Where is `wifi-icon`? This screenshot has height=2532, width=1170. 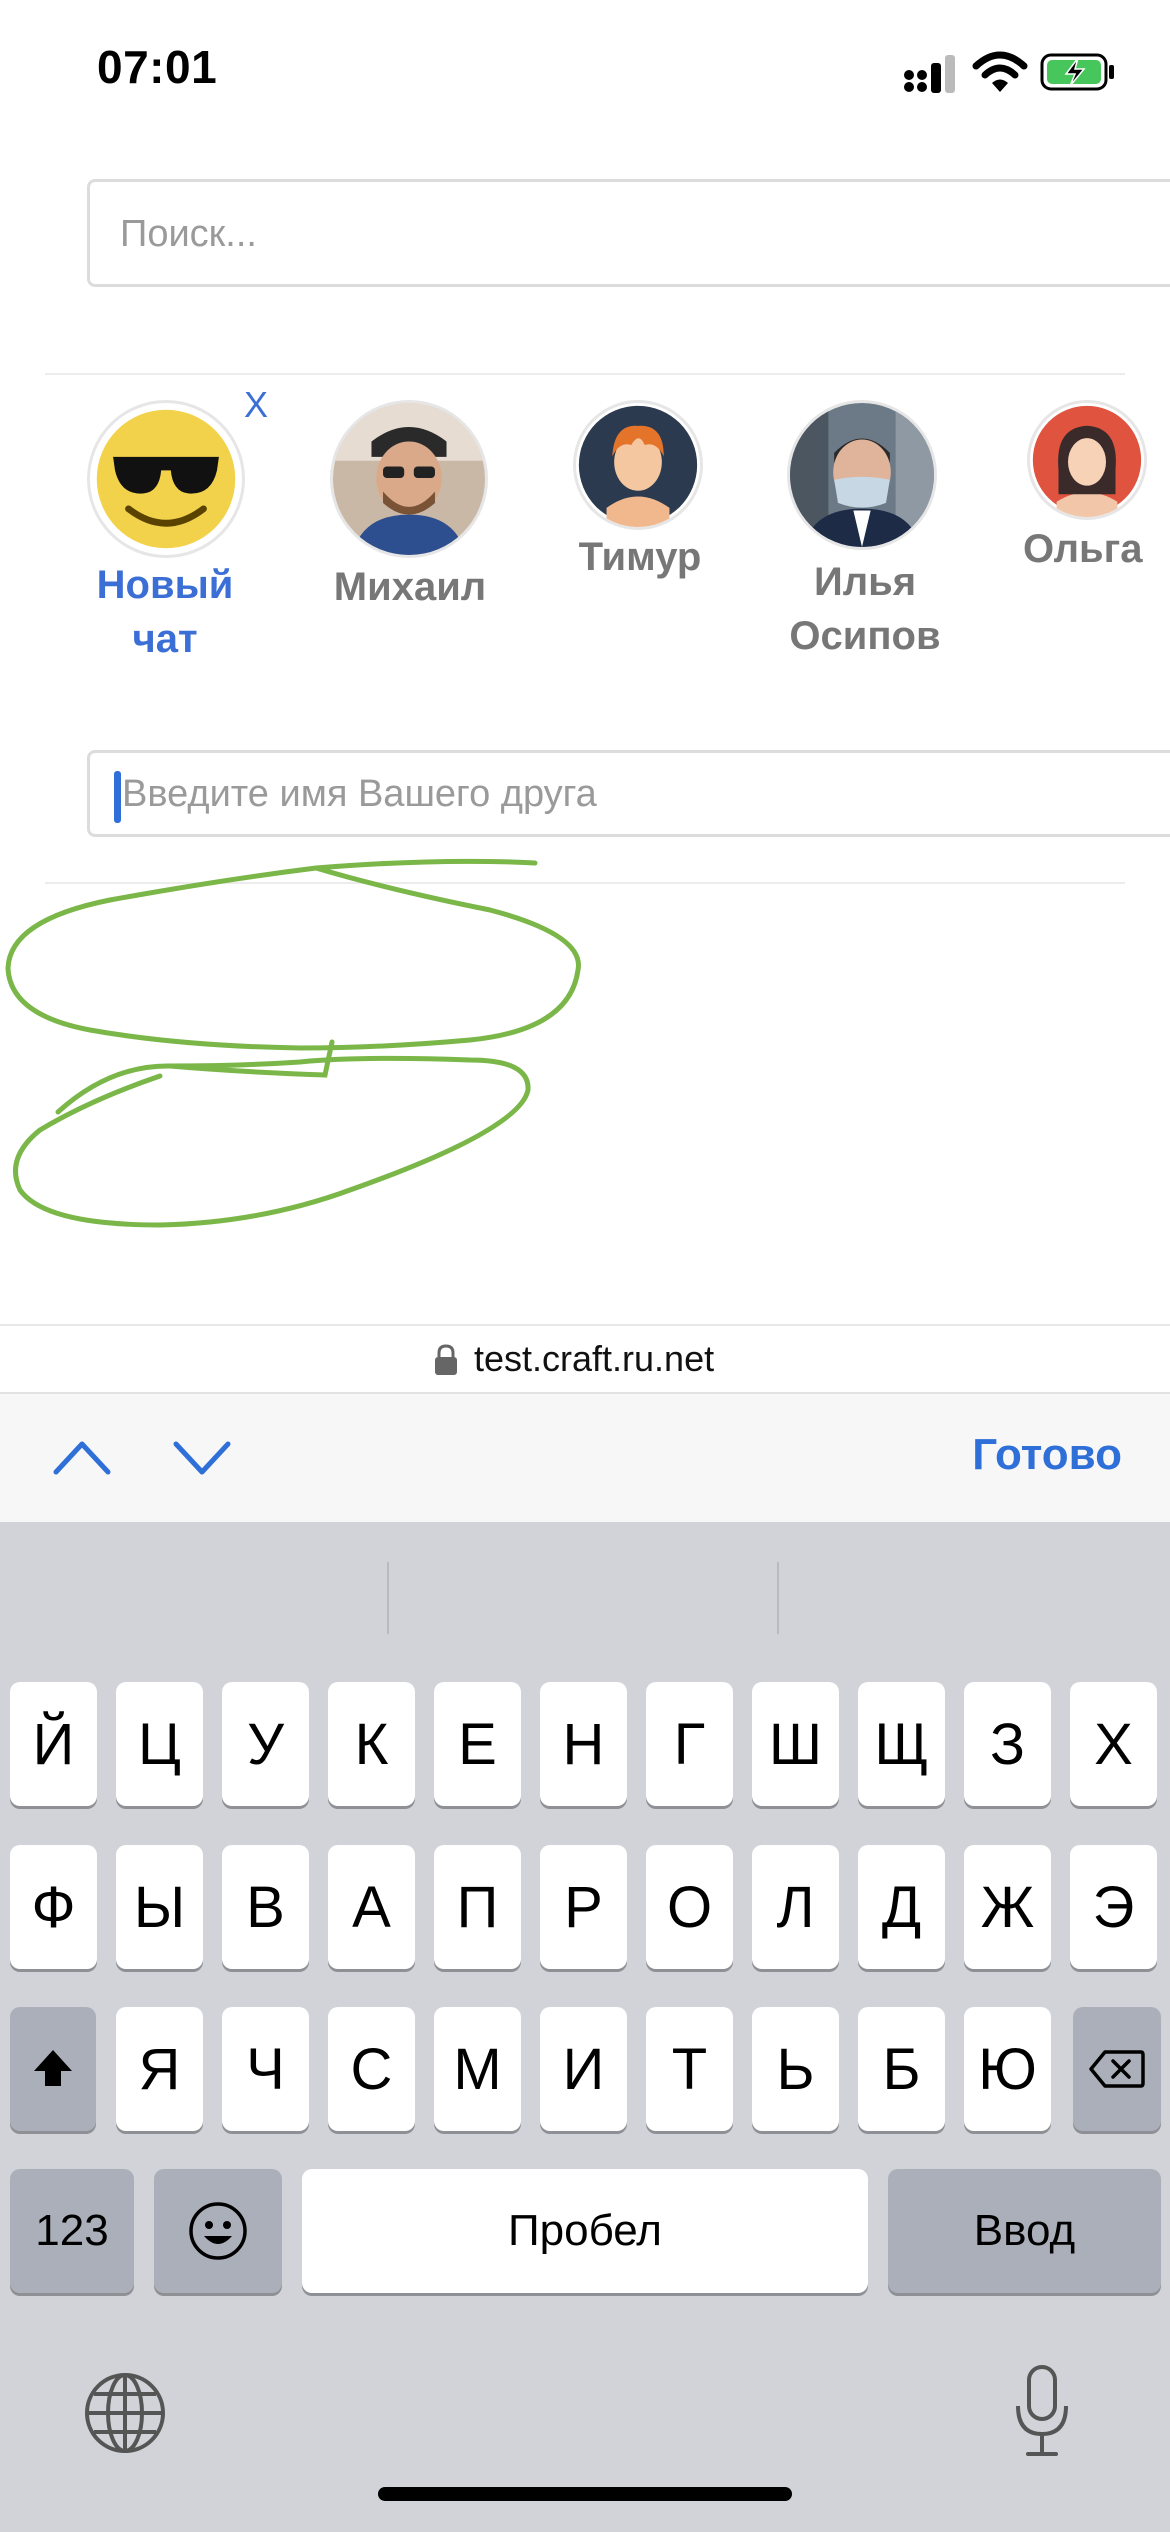 wifi-icon is located at coordinates (1000, 71).